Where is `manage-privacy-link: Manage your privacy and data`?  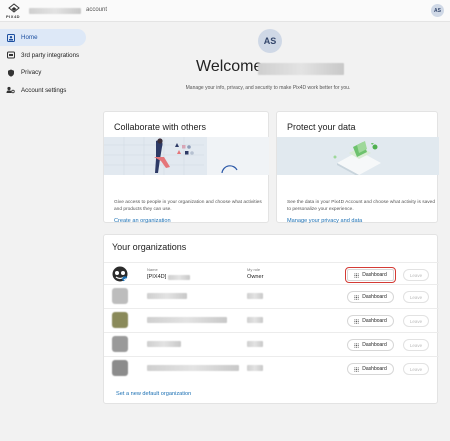 manage-privacy-link: Manage your privacy and data is located at coordinates (324, 221).